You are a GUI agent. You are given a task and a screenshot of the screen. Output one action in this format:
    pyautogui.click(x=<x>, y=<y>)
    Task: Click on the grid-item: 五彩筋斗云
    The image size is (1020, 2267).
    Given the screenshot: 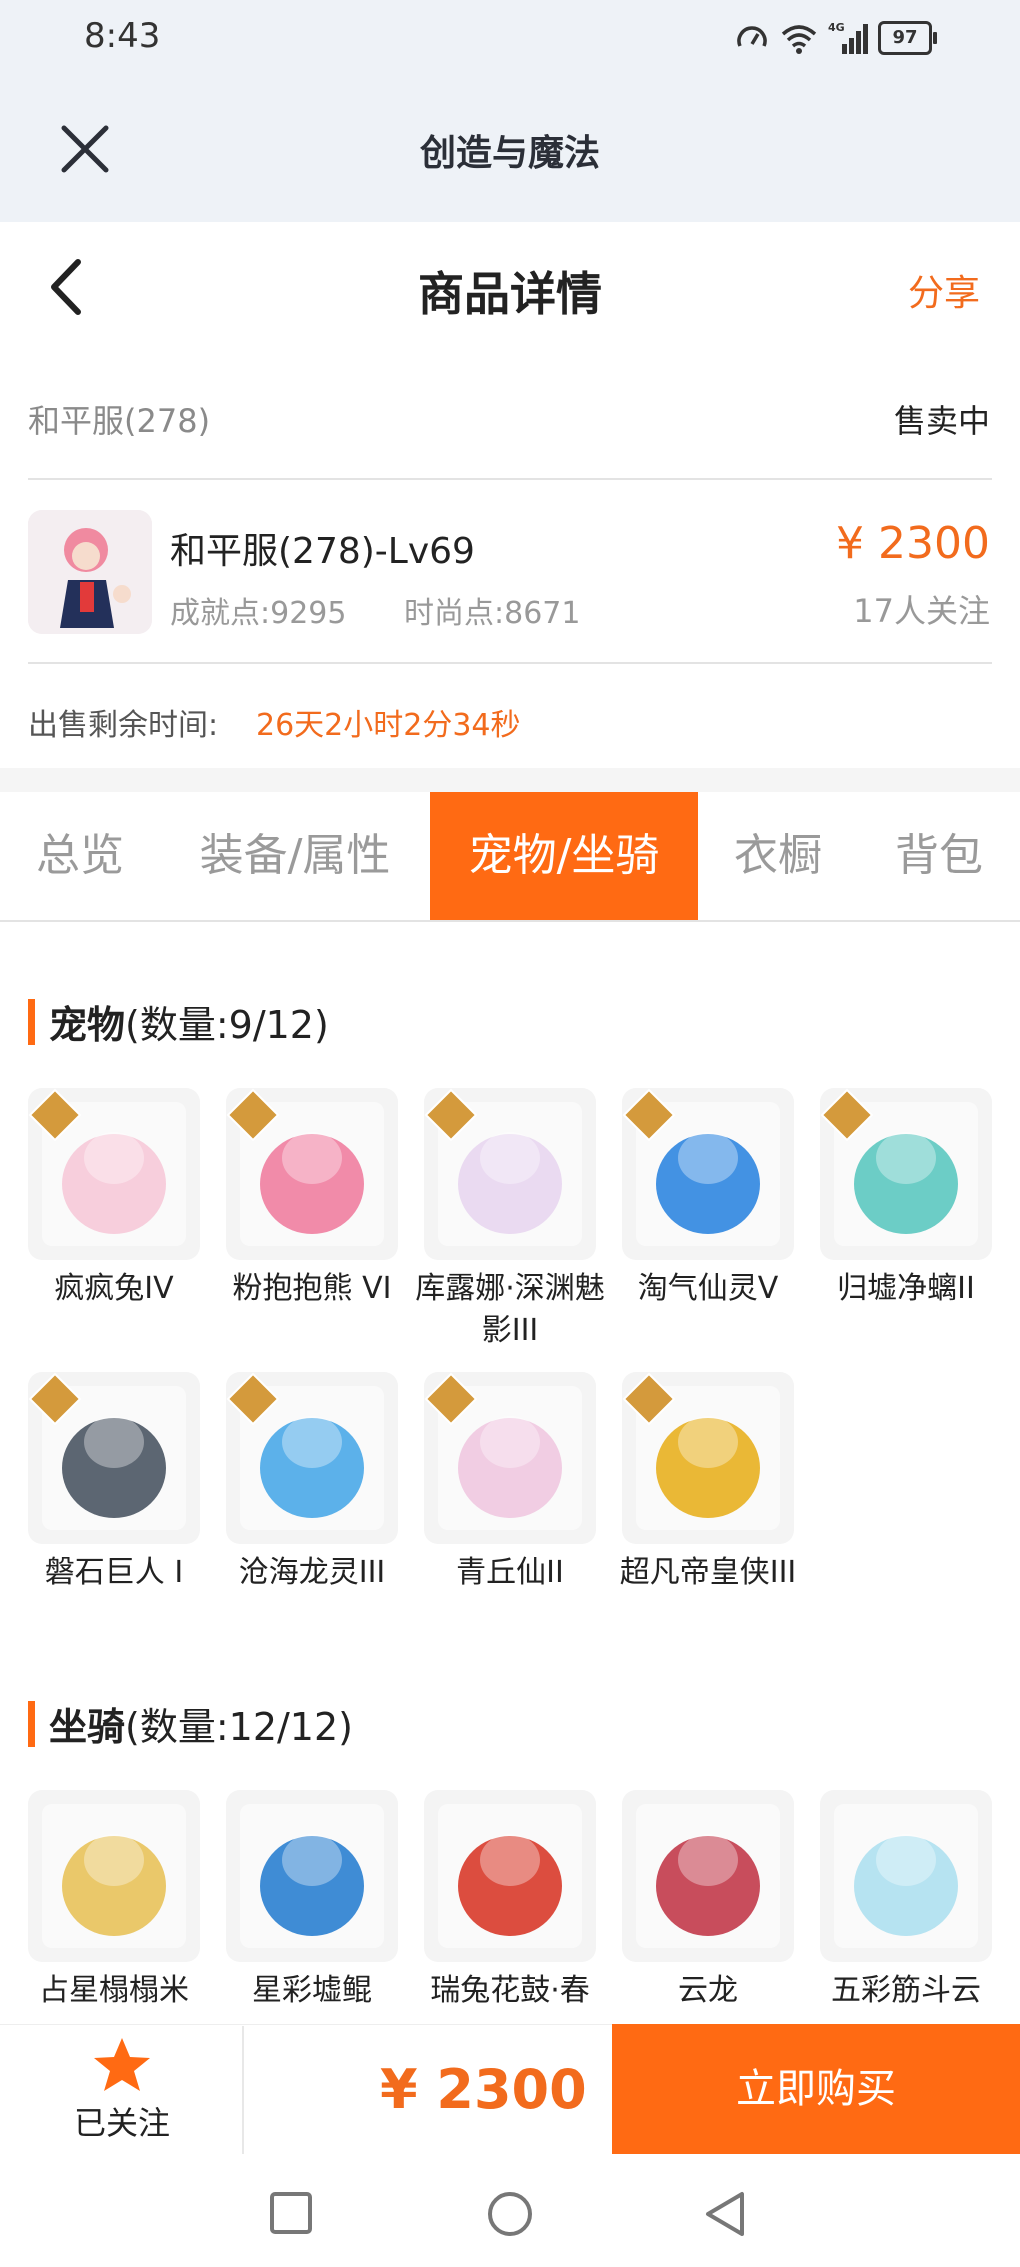 What is the action you would take?
    pyautogui.click(x=906, y=1901)
    